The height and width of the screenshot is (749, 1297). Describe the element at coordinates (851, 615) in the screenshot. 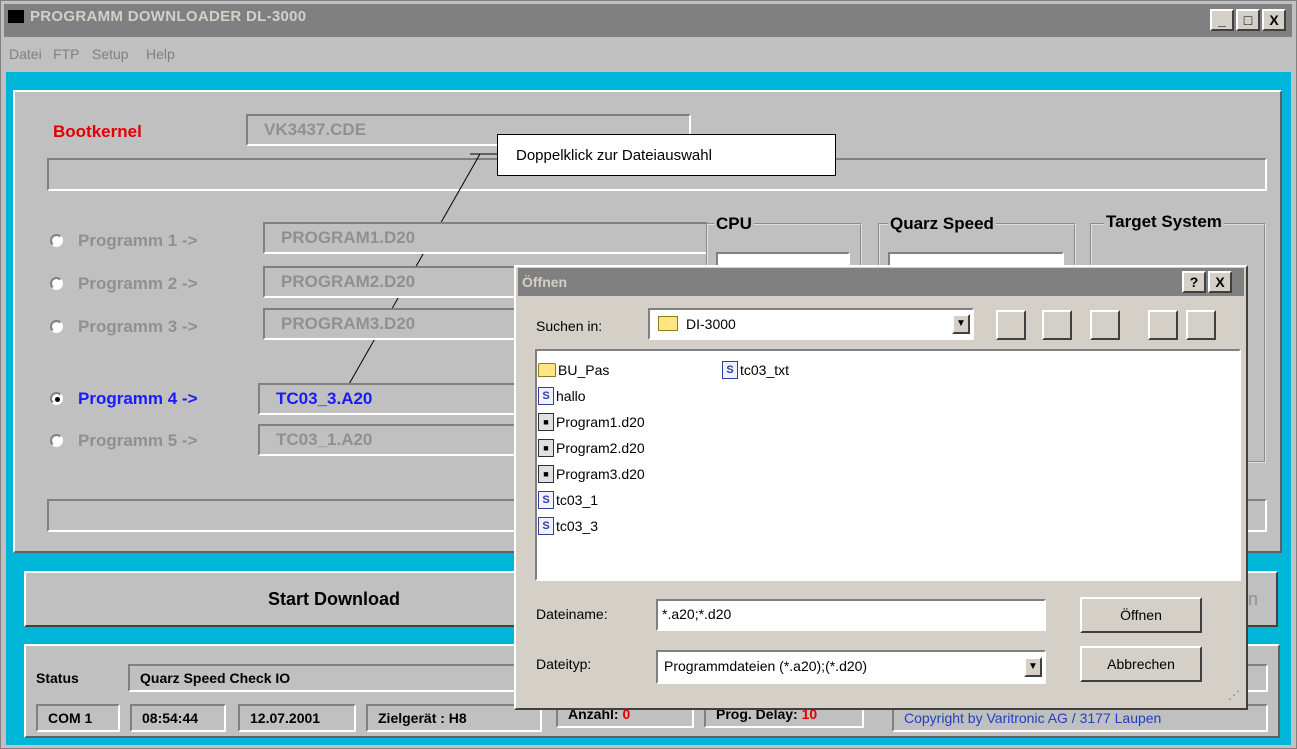

I see `filename-input: *.a20;*.d20` at that location.